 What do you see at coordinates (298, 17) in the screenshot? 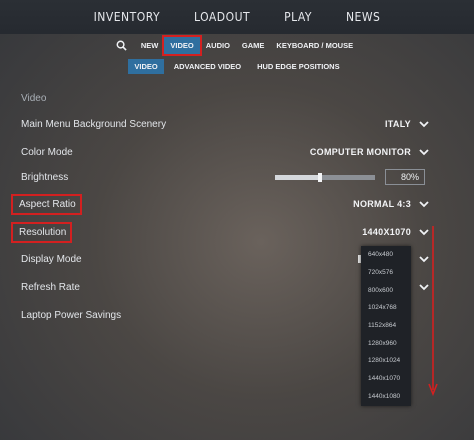
I see `nav-play: PLAY` at bounding box center [298, 17].